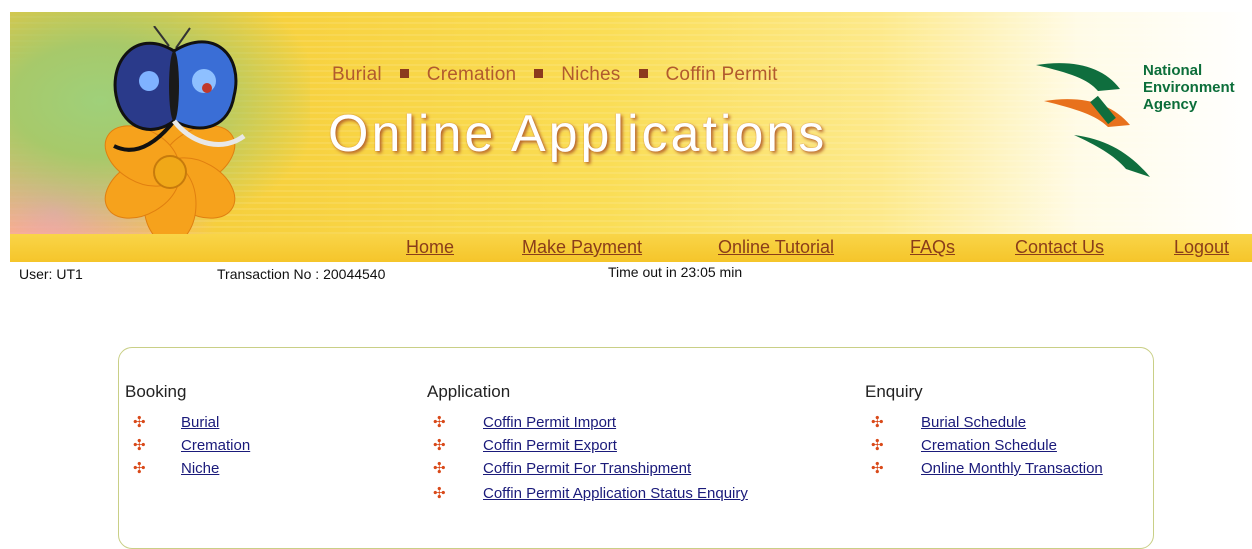 The height and width of the screenshot is (549, 1252). I want to click on application-heading: Application, so click(469, 391).